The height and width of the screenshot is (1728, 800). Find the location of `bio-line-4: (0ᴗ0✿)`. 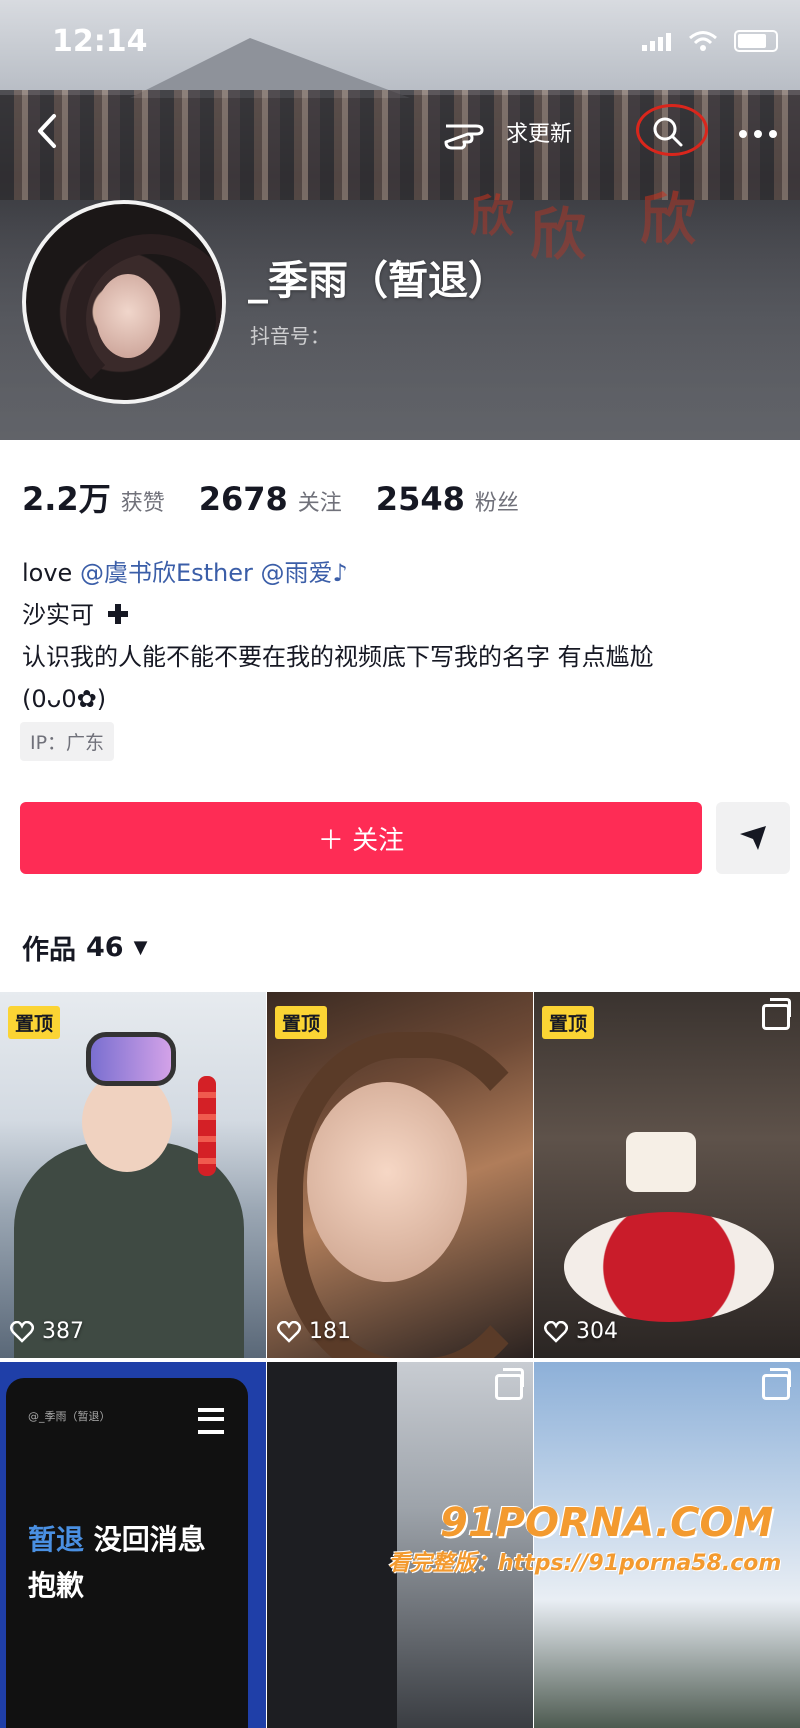

bio-line-4: (0ᴗ0✿) is located at coordinates (64, 699).